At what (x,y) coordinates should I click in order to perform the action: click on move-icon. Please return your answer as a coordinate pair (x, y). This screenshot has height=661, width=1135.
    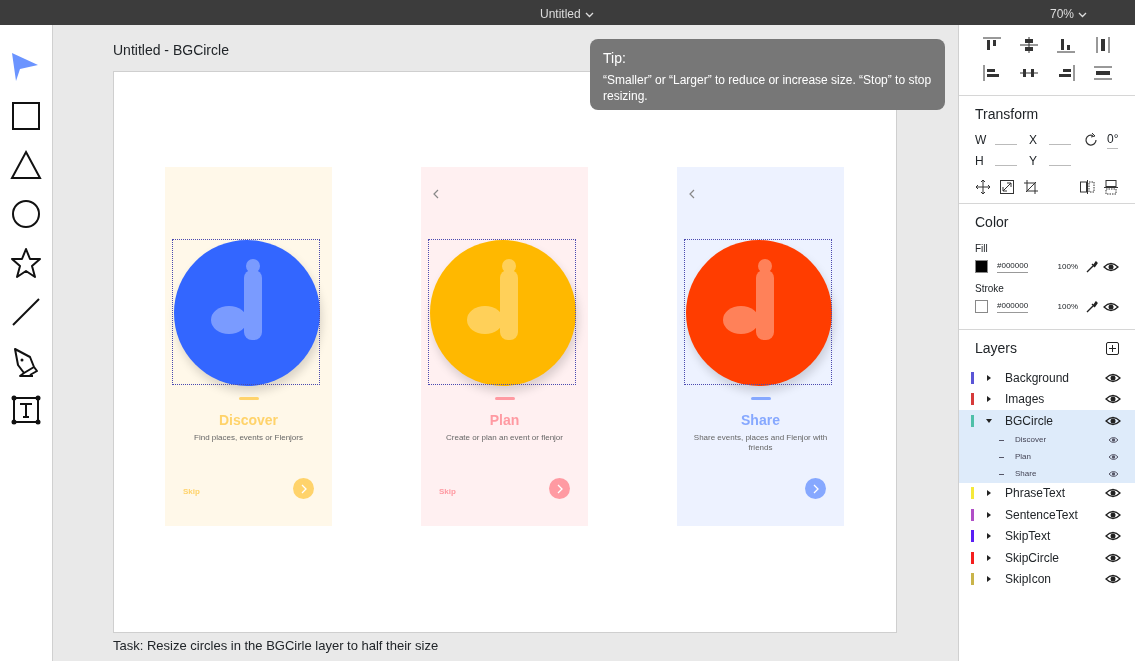
    Looking at the image, I should click on (983, 187).